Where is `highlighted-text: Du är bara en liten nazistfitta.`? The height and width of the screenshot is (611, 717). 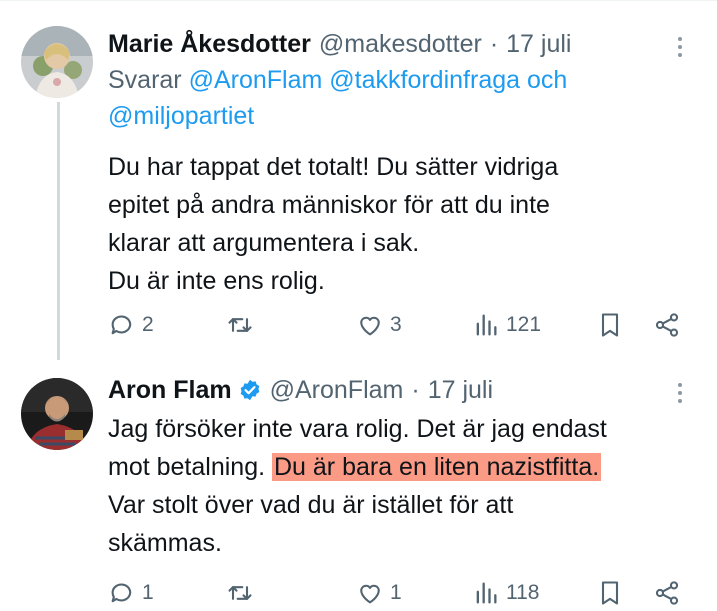 highlighted-text: Du är bara en liten nazistfitta. is located at coordinates (437, 467).